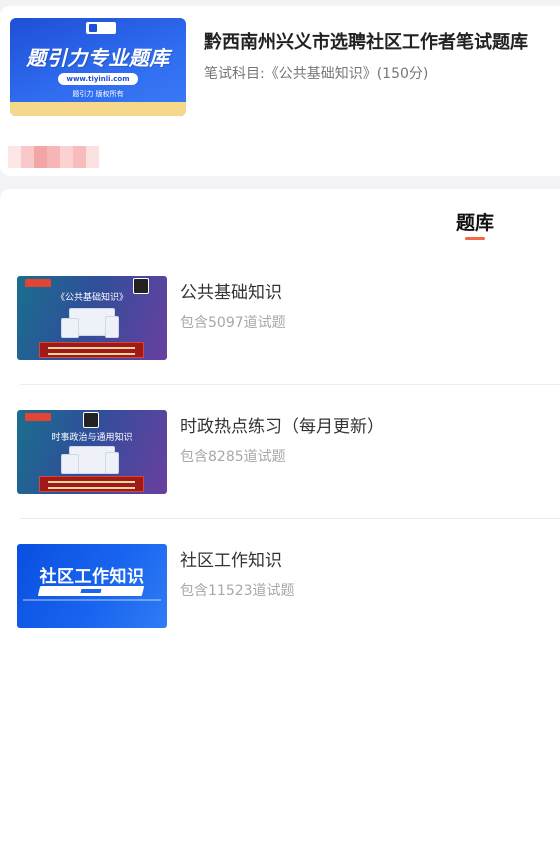 This screenshot has height=861, width=560. Describe the element at coordinates (475, 238) in the screenshot. I see `tab-active-indicator` at that location.